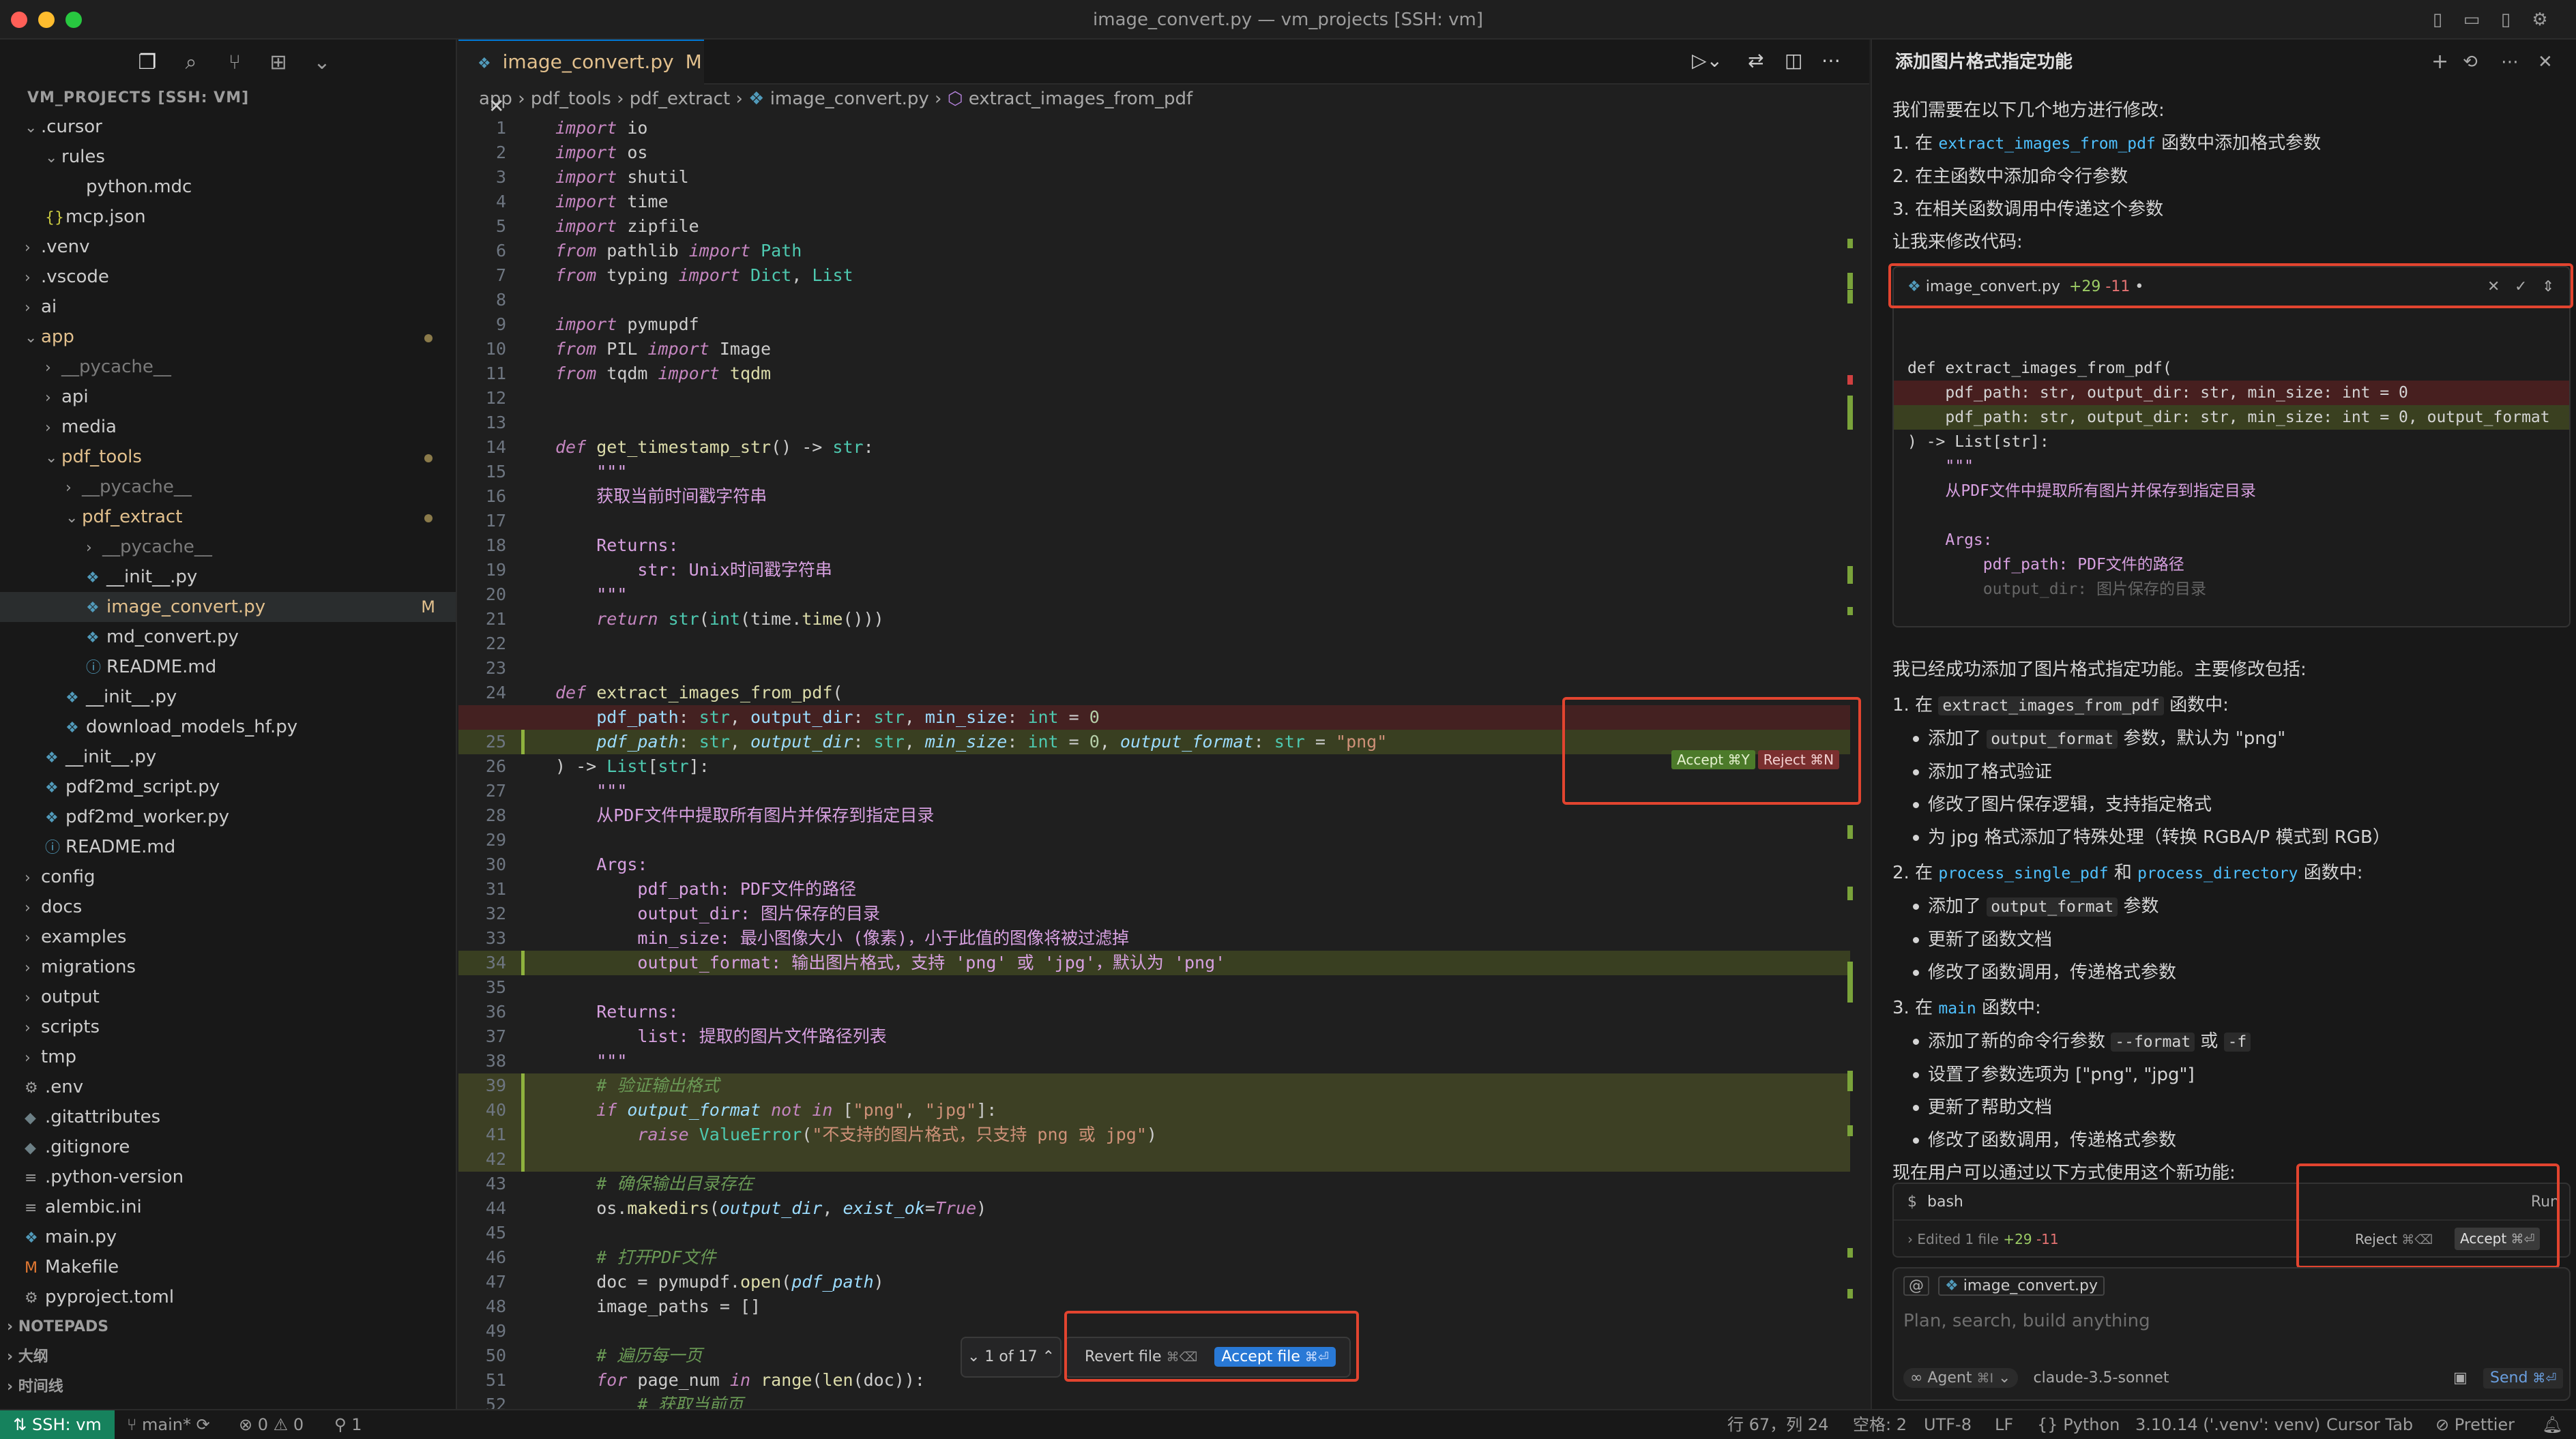  I want to click on tree-item: ⌄ rules, so click(228, 157).